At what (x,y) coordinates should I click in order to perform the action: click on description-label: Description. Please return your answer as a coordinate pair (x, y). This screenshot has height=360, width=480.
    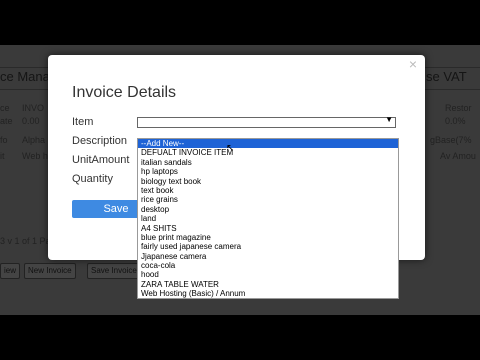
    Looking at the image, I should click on (100, 141).